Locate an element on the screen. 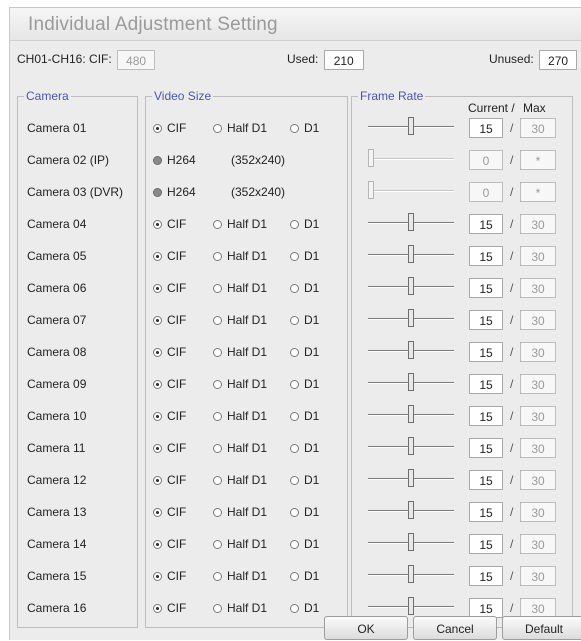 The height and width of the screenshot is (641, 581). ok-button: OK is located at coordinates (366, 628).